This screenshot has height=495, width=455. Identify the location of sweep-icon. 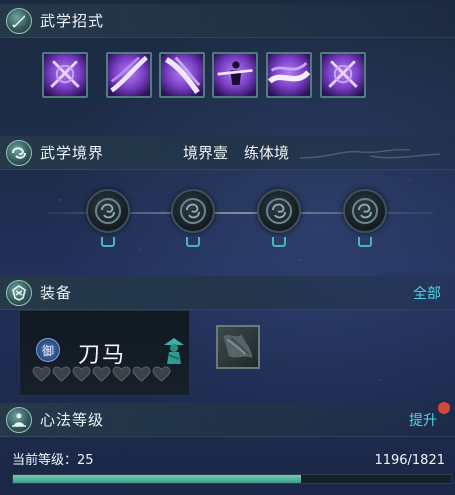
(182, 75).